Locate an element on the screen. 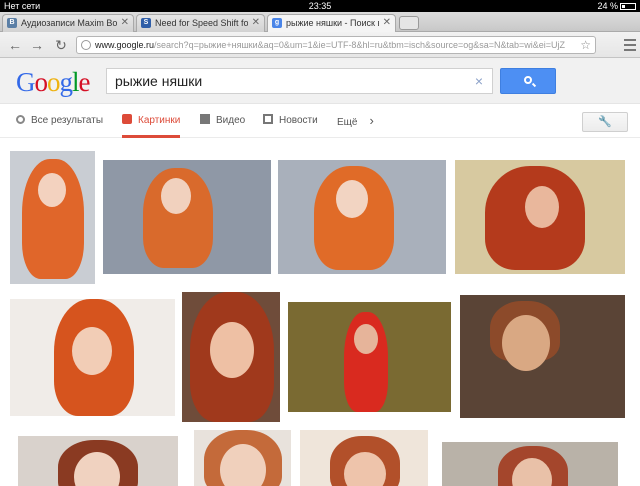 Image resolution: width=640 pixels, height=486 pixels. tab-google-search: g рыжие няшки - Поиск в G... ✕ is located at coordinates (331, 23).